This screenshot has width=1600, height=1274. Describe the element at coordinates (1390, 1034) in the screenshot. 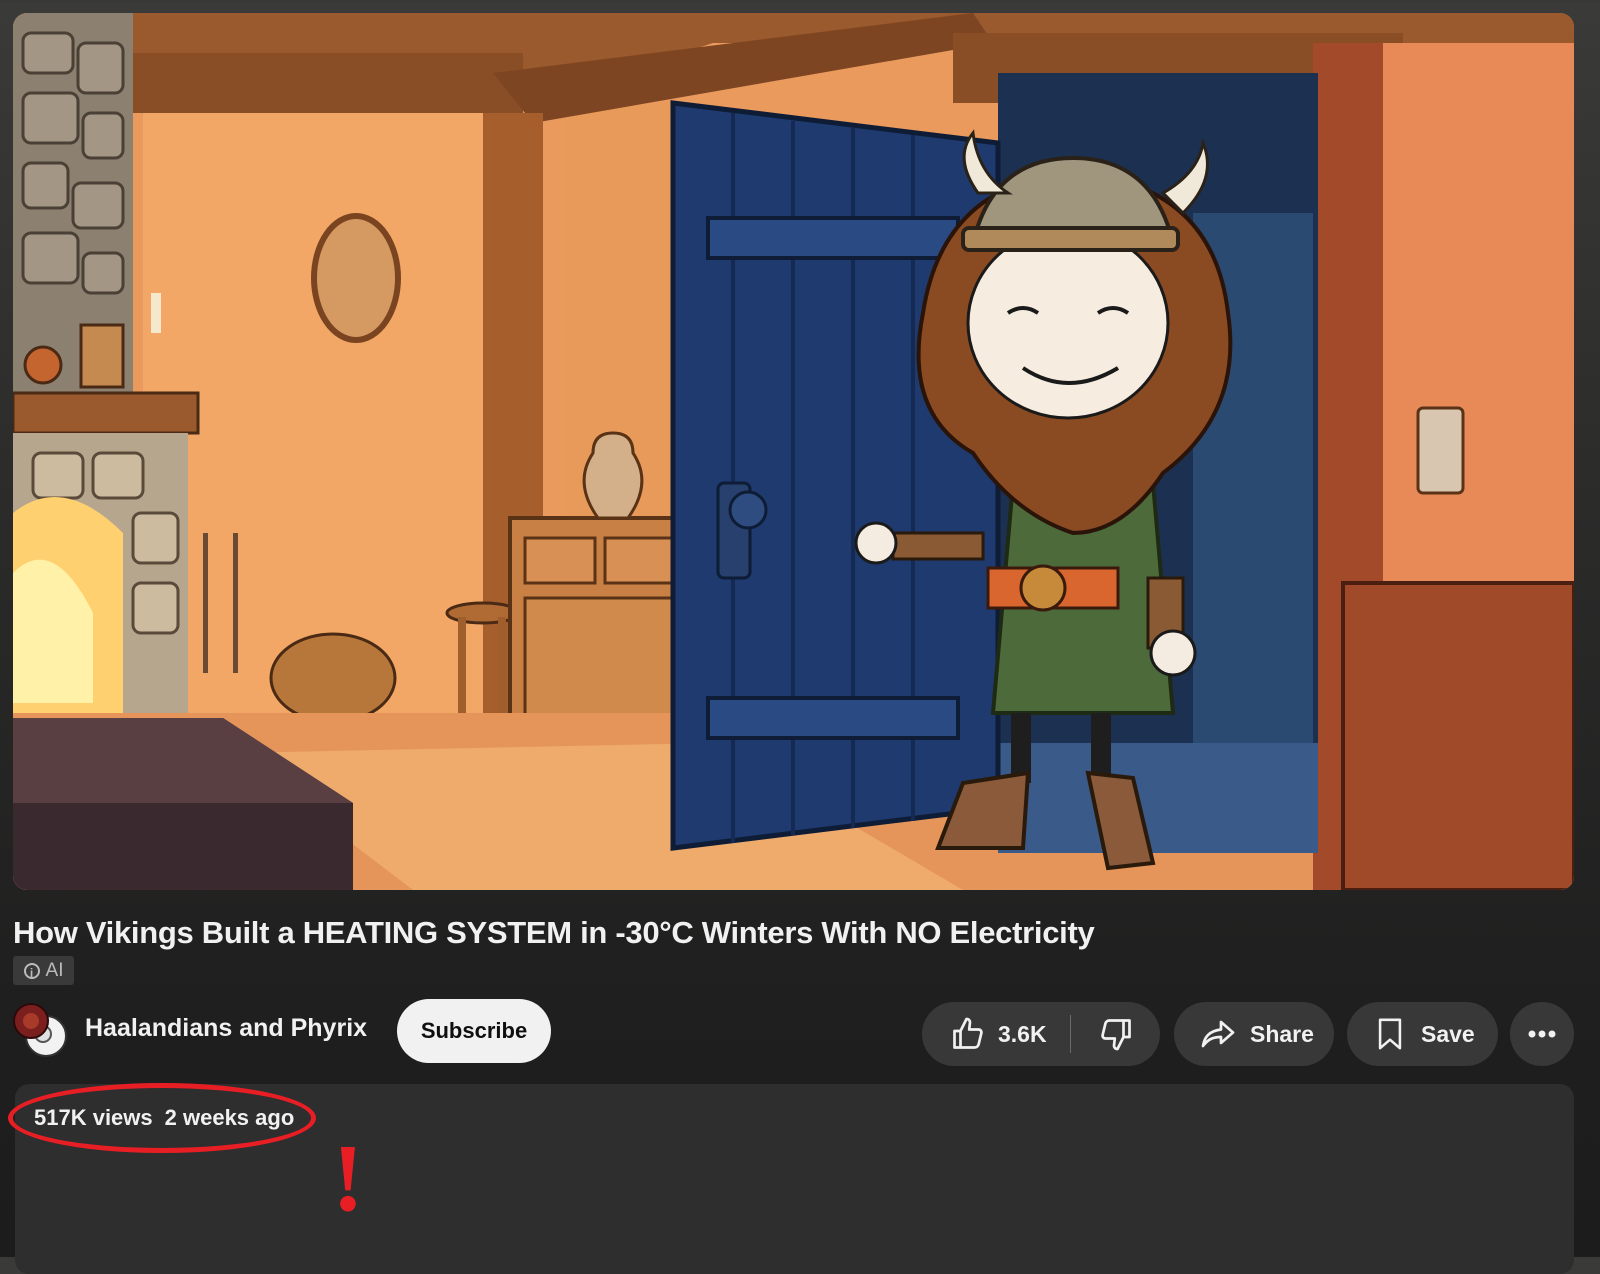

I see `bookmark-icon` at that location.